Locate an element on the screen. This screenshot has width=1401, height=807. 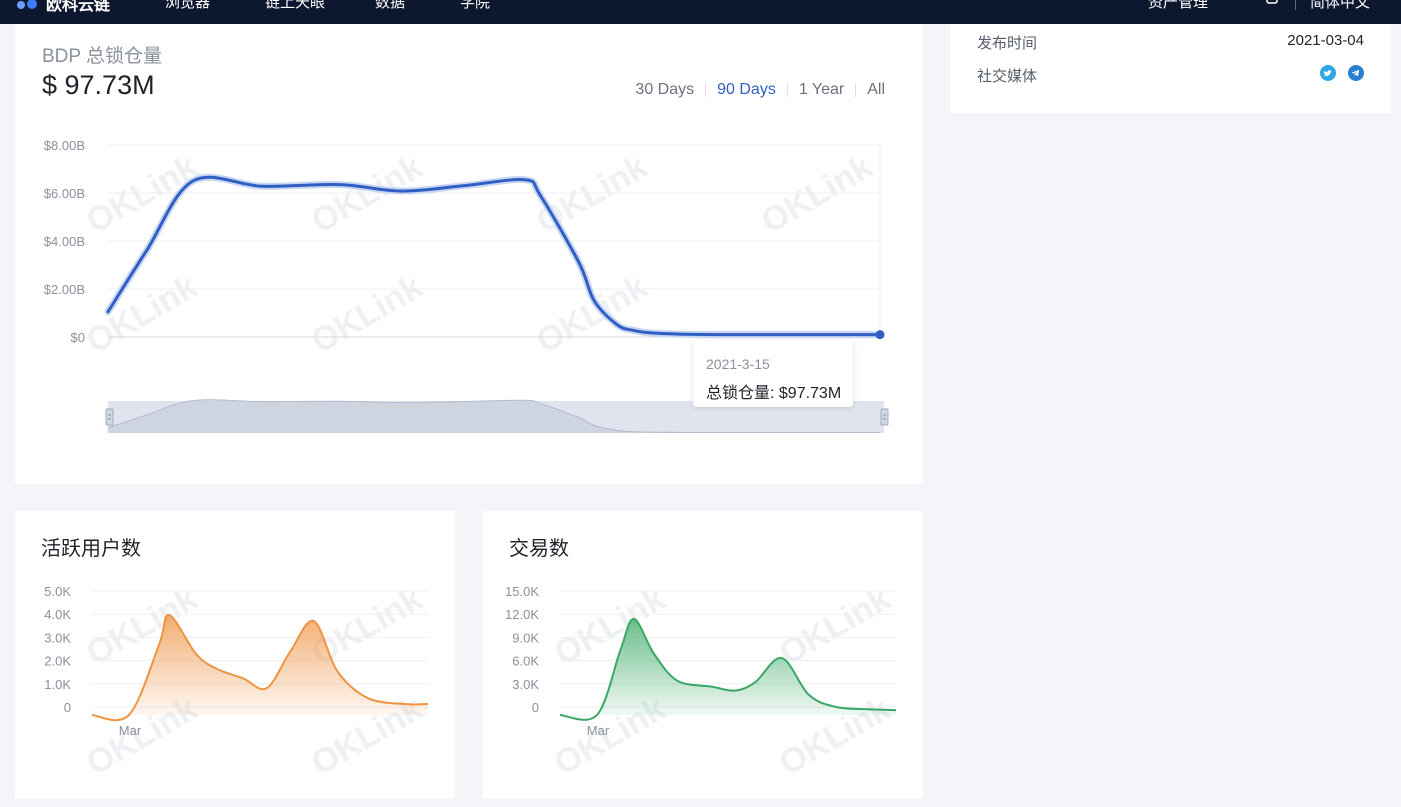
y-tick-label: 4.0K is located at coordinates (57, 614).